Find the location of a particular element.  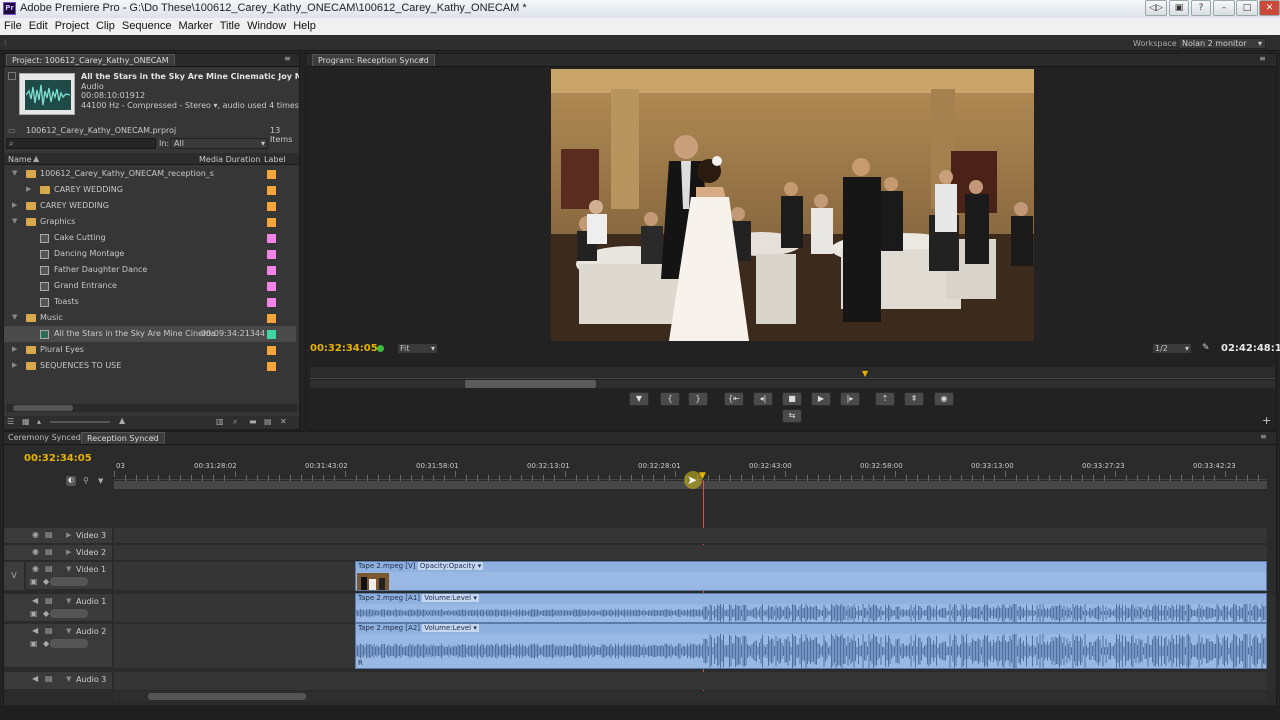

menu-marker: Marker is located at coordinates (194, 25).